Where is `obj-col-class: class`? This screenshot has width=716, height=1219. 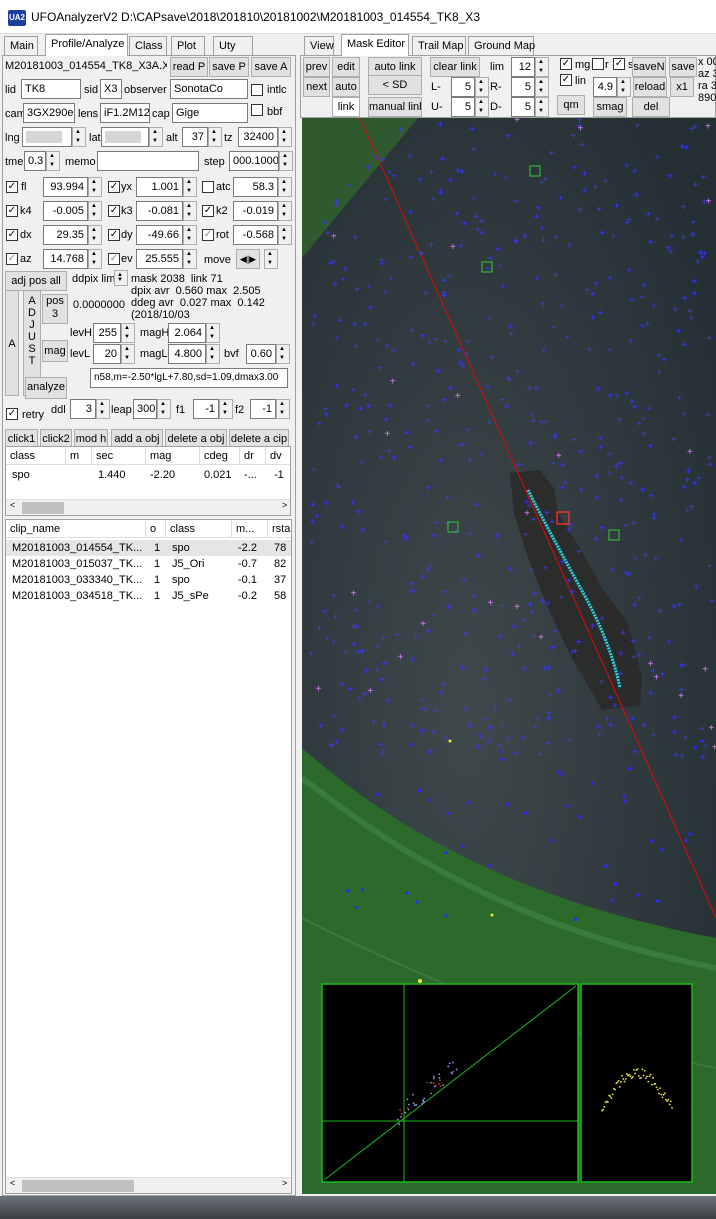
obj-col-class: class is located at coordinates (36, 456).